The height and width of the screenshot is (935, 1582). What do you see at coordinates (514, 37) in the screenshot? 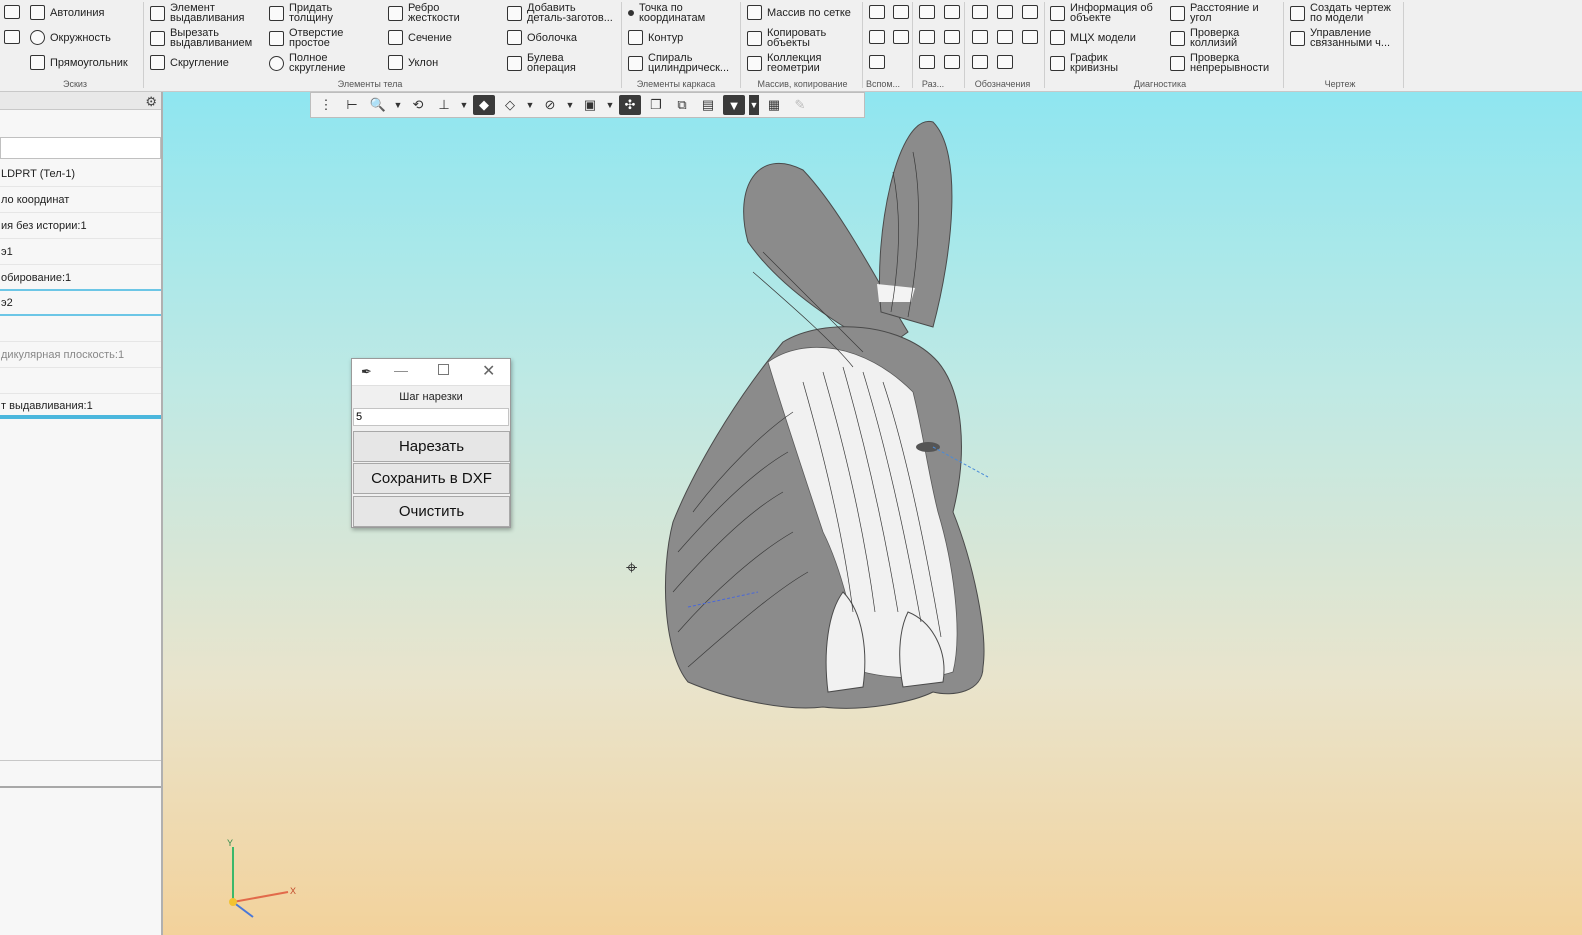
I see `shell-icon` at bounding box center [514, 37].